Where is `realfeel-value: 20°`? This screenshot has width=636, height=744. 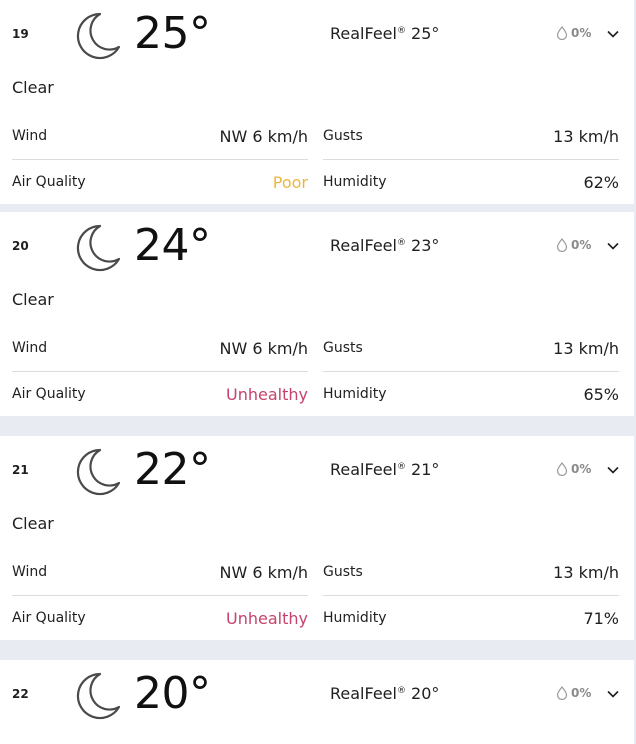
realfeel-value: 20° is located at coordinates (422, 693).